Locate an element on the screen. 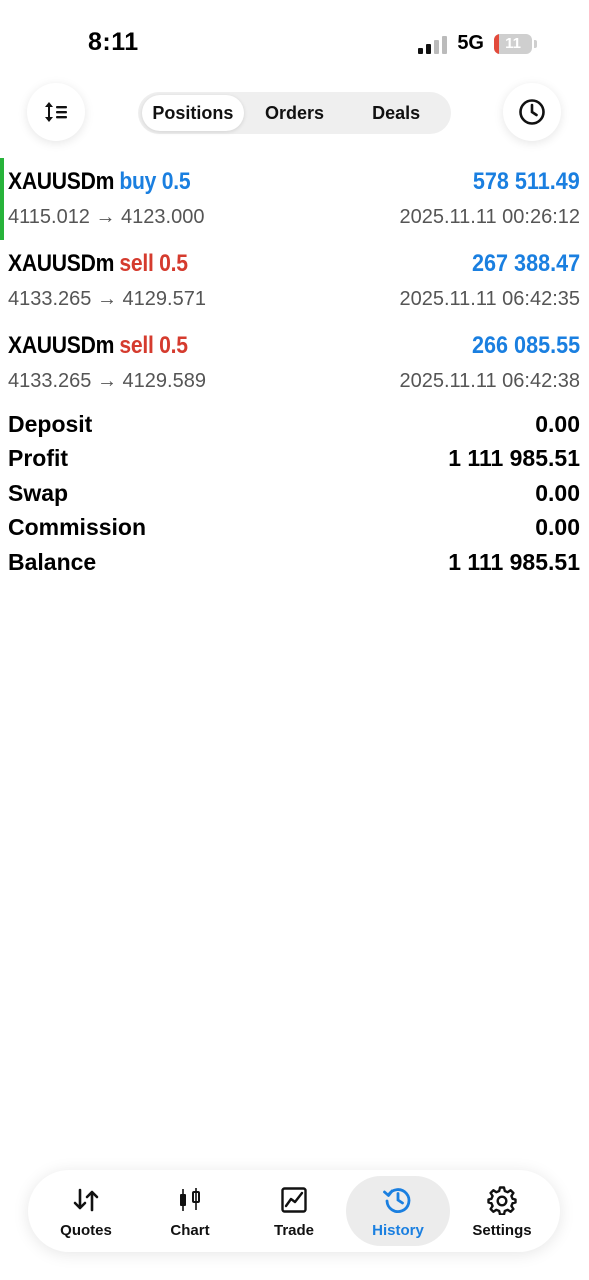 Image resolution: width=589 pixels, height=1280 pixels. quotes-icon is located at coordinates (86, 1200).